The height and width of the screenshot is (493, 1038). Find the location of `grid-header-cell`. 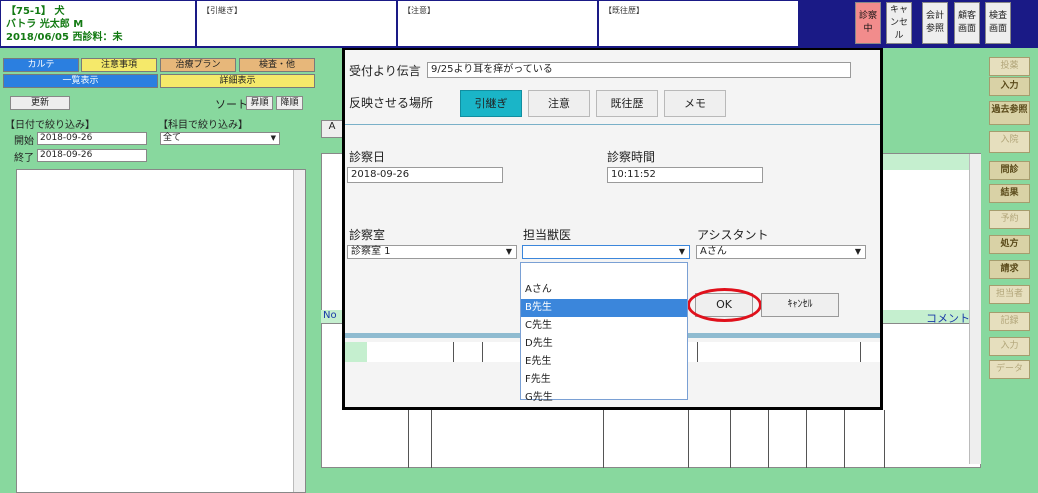

grid-header-cell is located at coordinates (927, 162).